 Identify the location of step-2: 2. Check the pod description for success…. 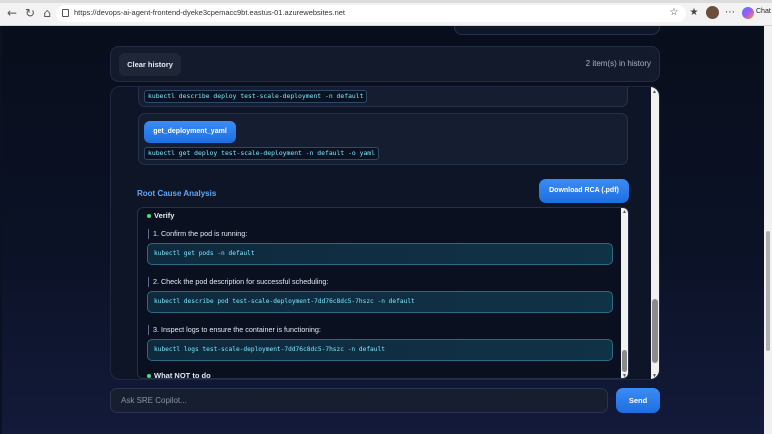
(238, 282).